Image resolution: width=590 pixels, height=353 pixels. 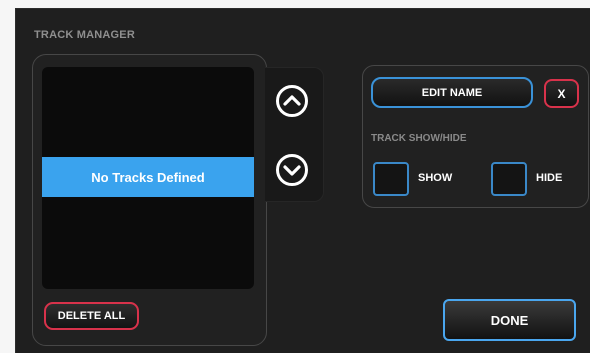 I want to click on chevron-up-circle-icon, so click(x=292, y=101).